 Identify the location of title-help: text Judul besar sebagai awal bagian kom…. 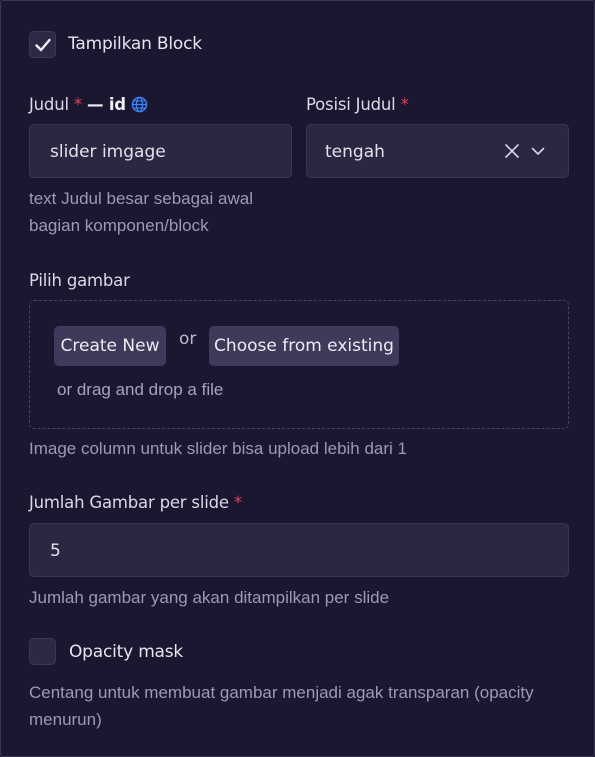
(141, 212).